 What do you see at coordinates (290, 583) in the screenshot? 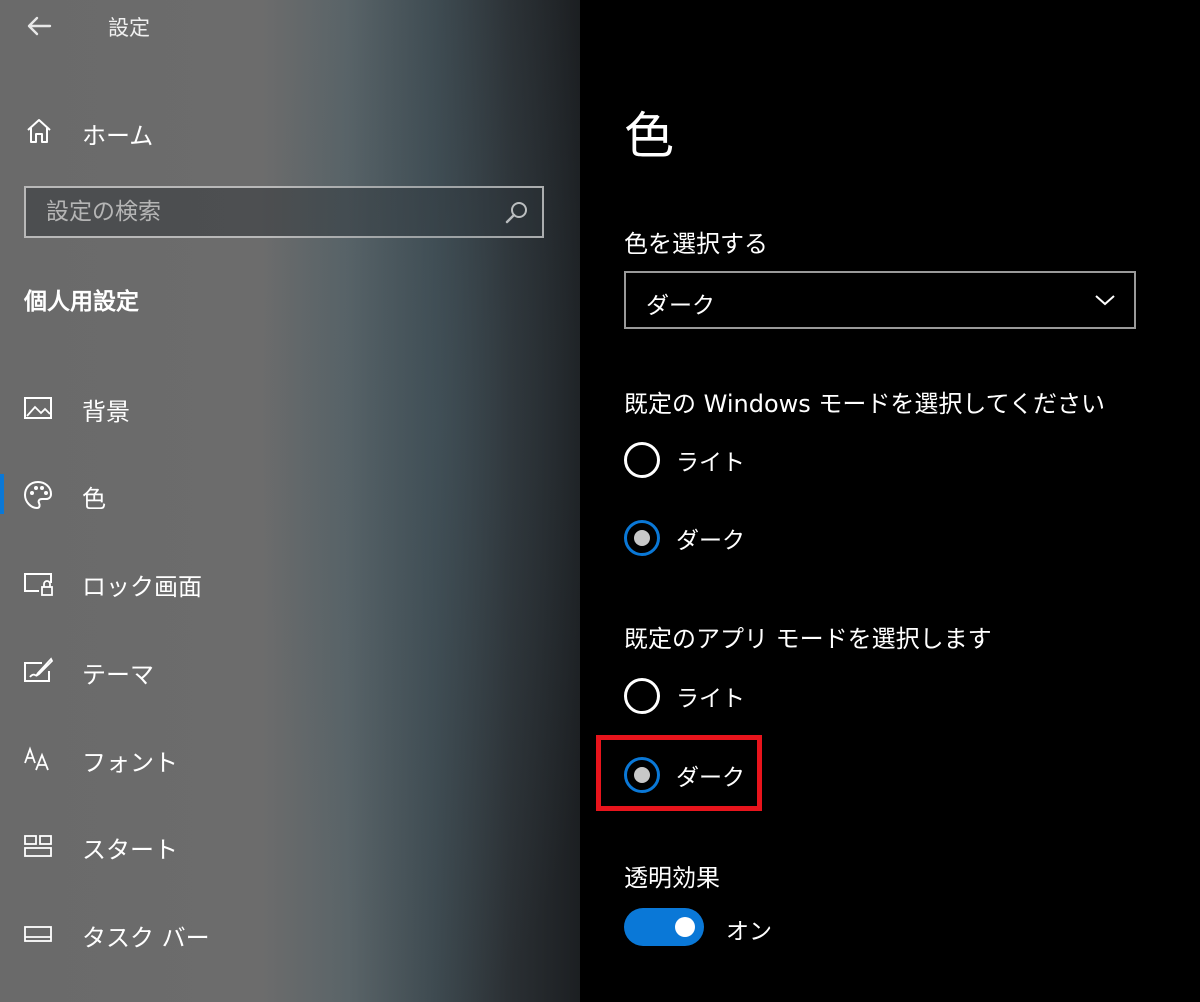
I see `sidebar-item-lock-screen: ロック画面` at bounding box center [290, 583].